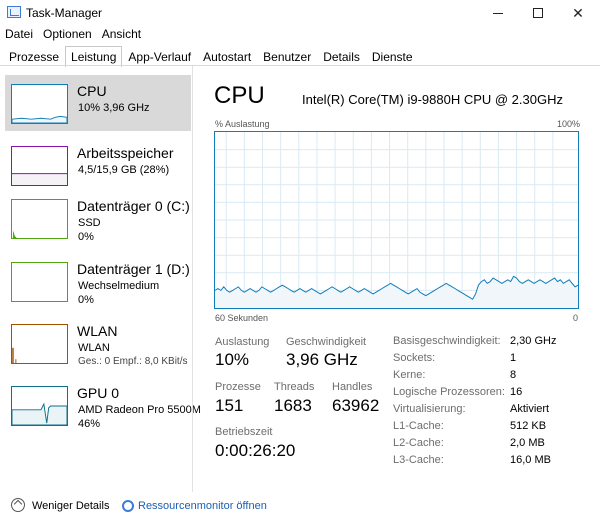 The height and width of the screenshot is (516, 600). What do you see at coordinates (242, 318) in the screenshot?
I see `graph-time-label: 60 Sekunden` at bounding box center [242, 318].